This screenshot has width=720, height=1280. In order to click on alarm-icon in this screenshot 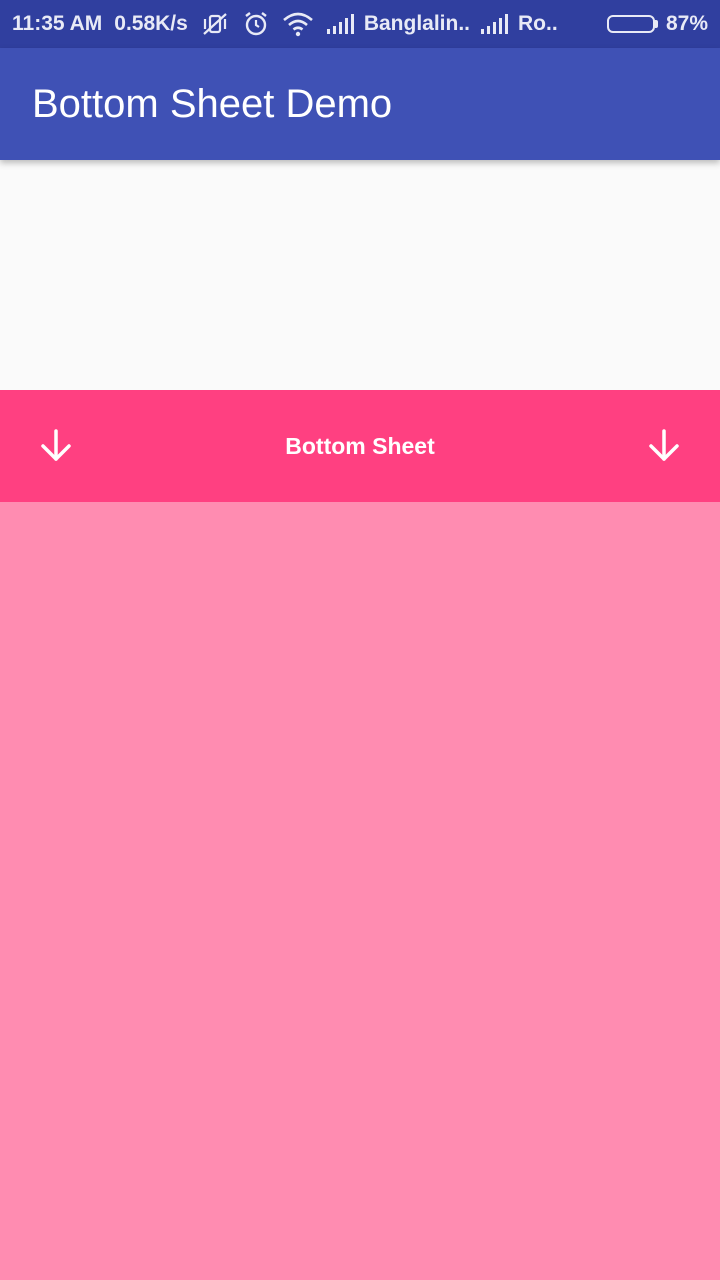, I will do `click(256, 24)`.